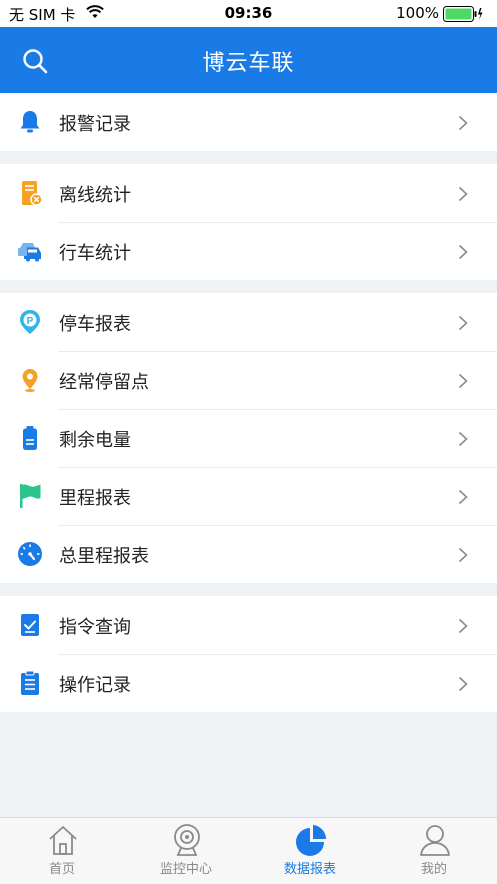  Describe the element at coordinates (95, 685) in the screenshot. I see `menu-item-label: 操作记录` at that location.